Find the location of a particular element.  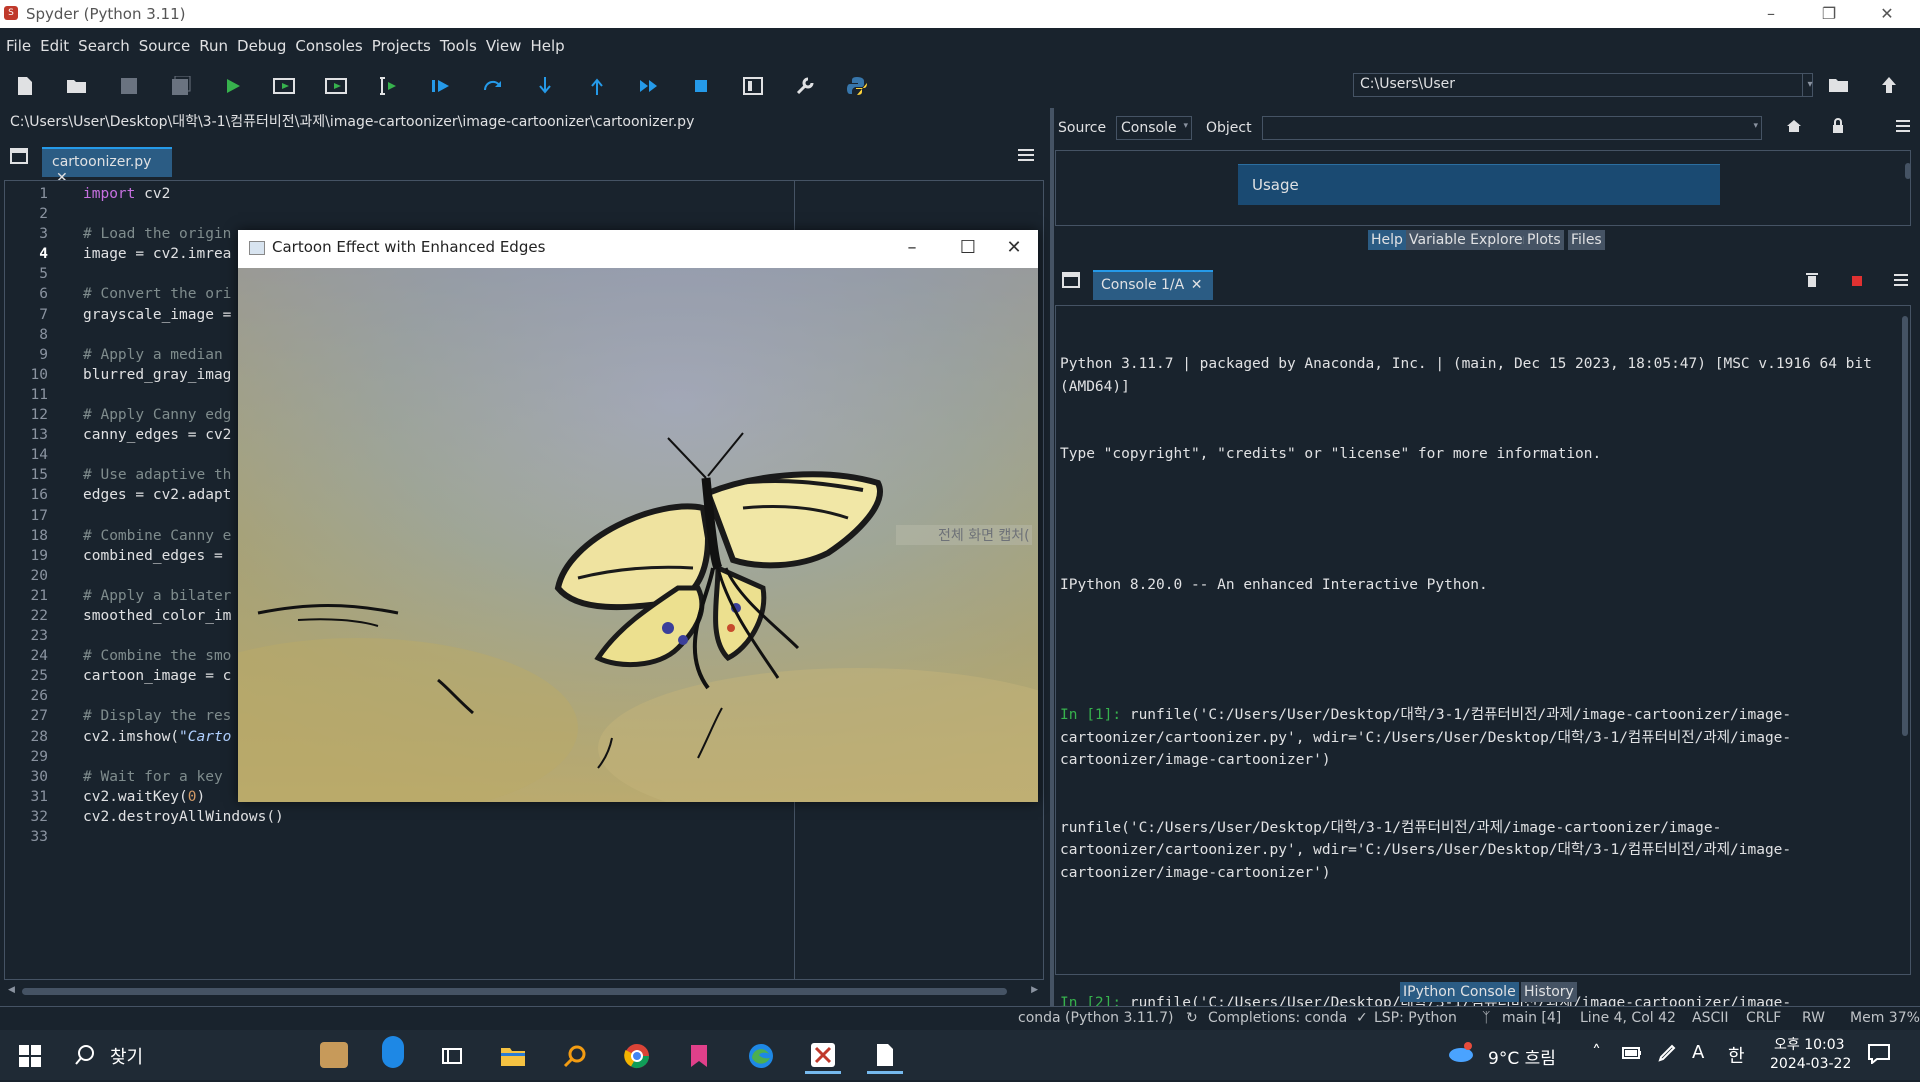

browse-folder-icon is located at coordinates (1841, 85).